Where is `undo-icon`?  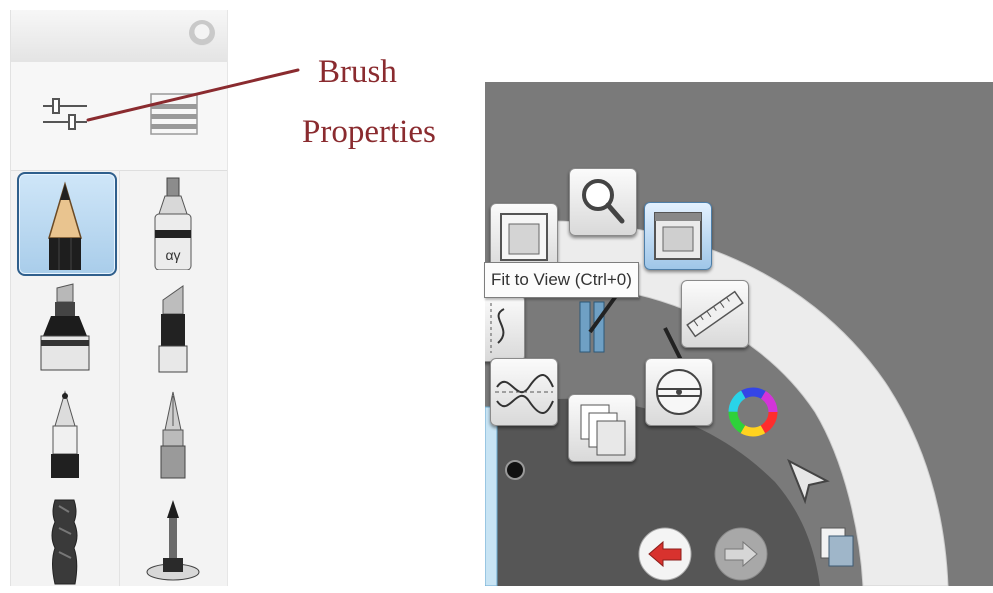 undo-icon is located at coordinates (665, 554).